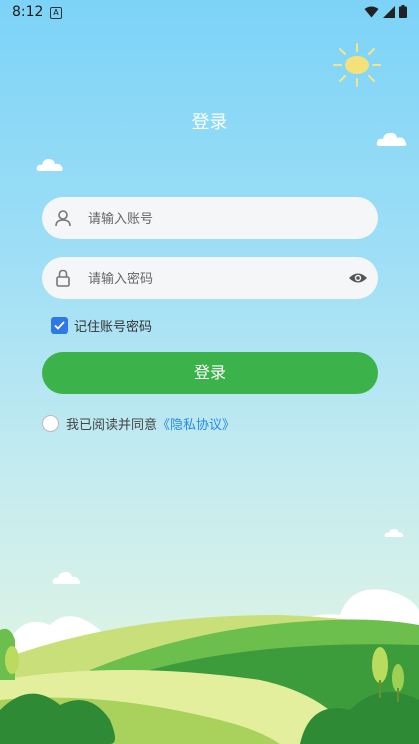  I want to click on status-bar: 8:12 A, so click(209, 13).